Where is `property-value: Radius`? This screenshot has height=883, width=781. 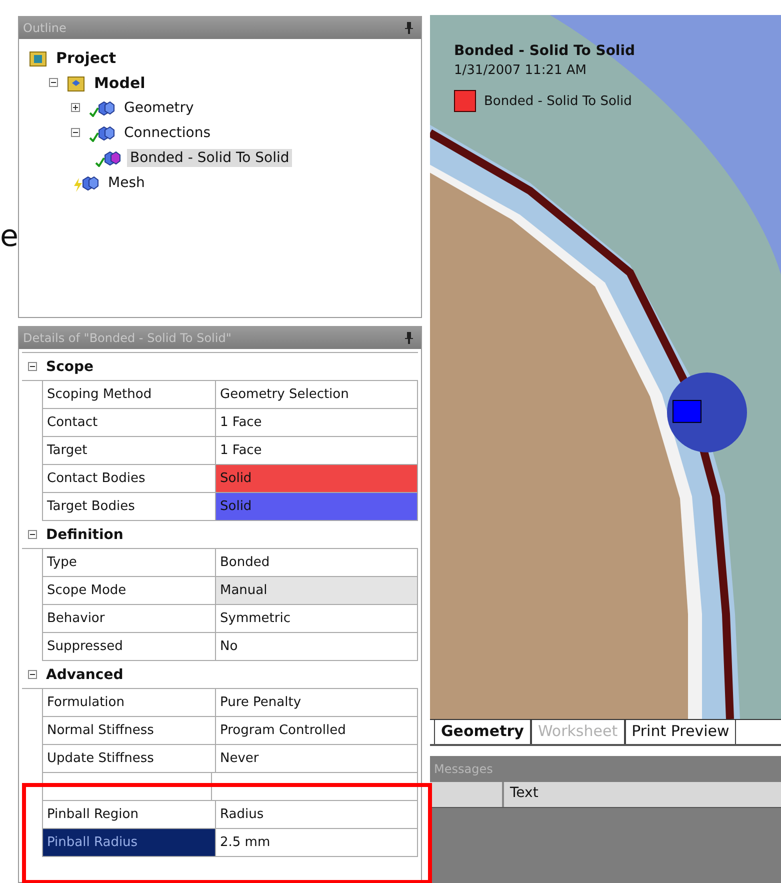
property-value: Radius is located at coordinates (317, 814).